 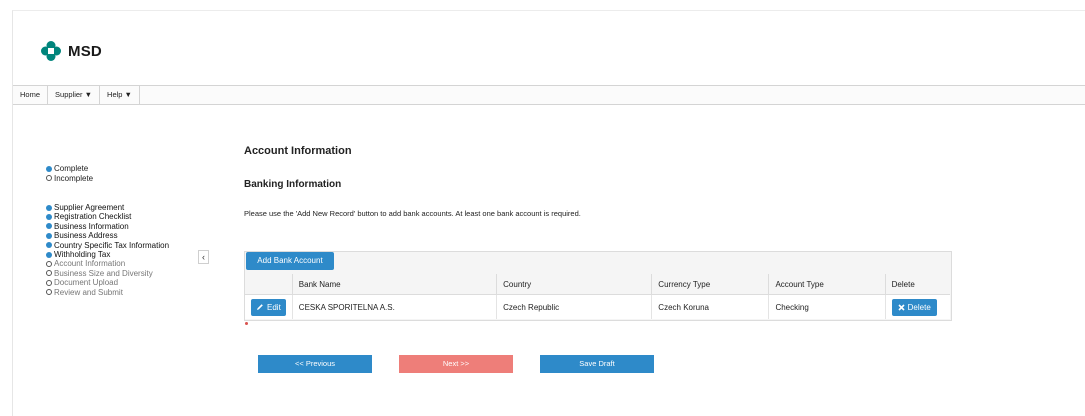 What do you see at coordinates (827, 284) in the screenshot?
I see `col-account-type-header: Account Type` at bounding box center [827, 284].